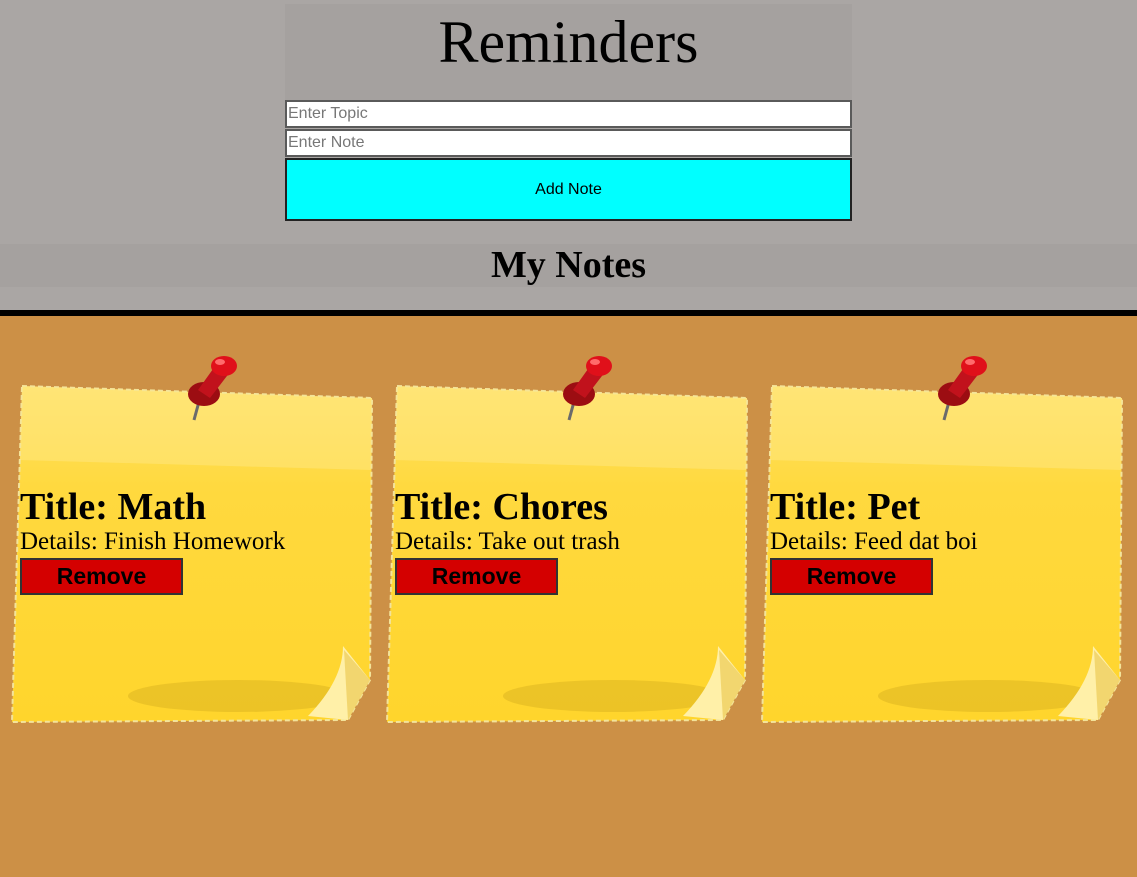  I want to click on notes-heading: My Notes, so click(568, 265).